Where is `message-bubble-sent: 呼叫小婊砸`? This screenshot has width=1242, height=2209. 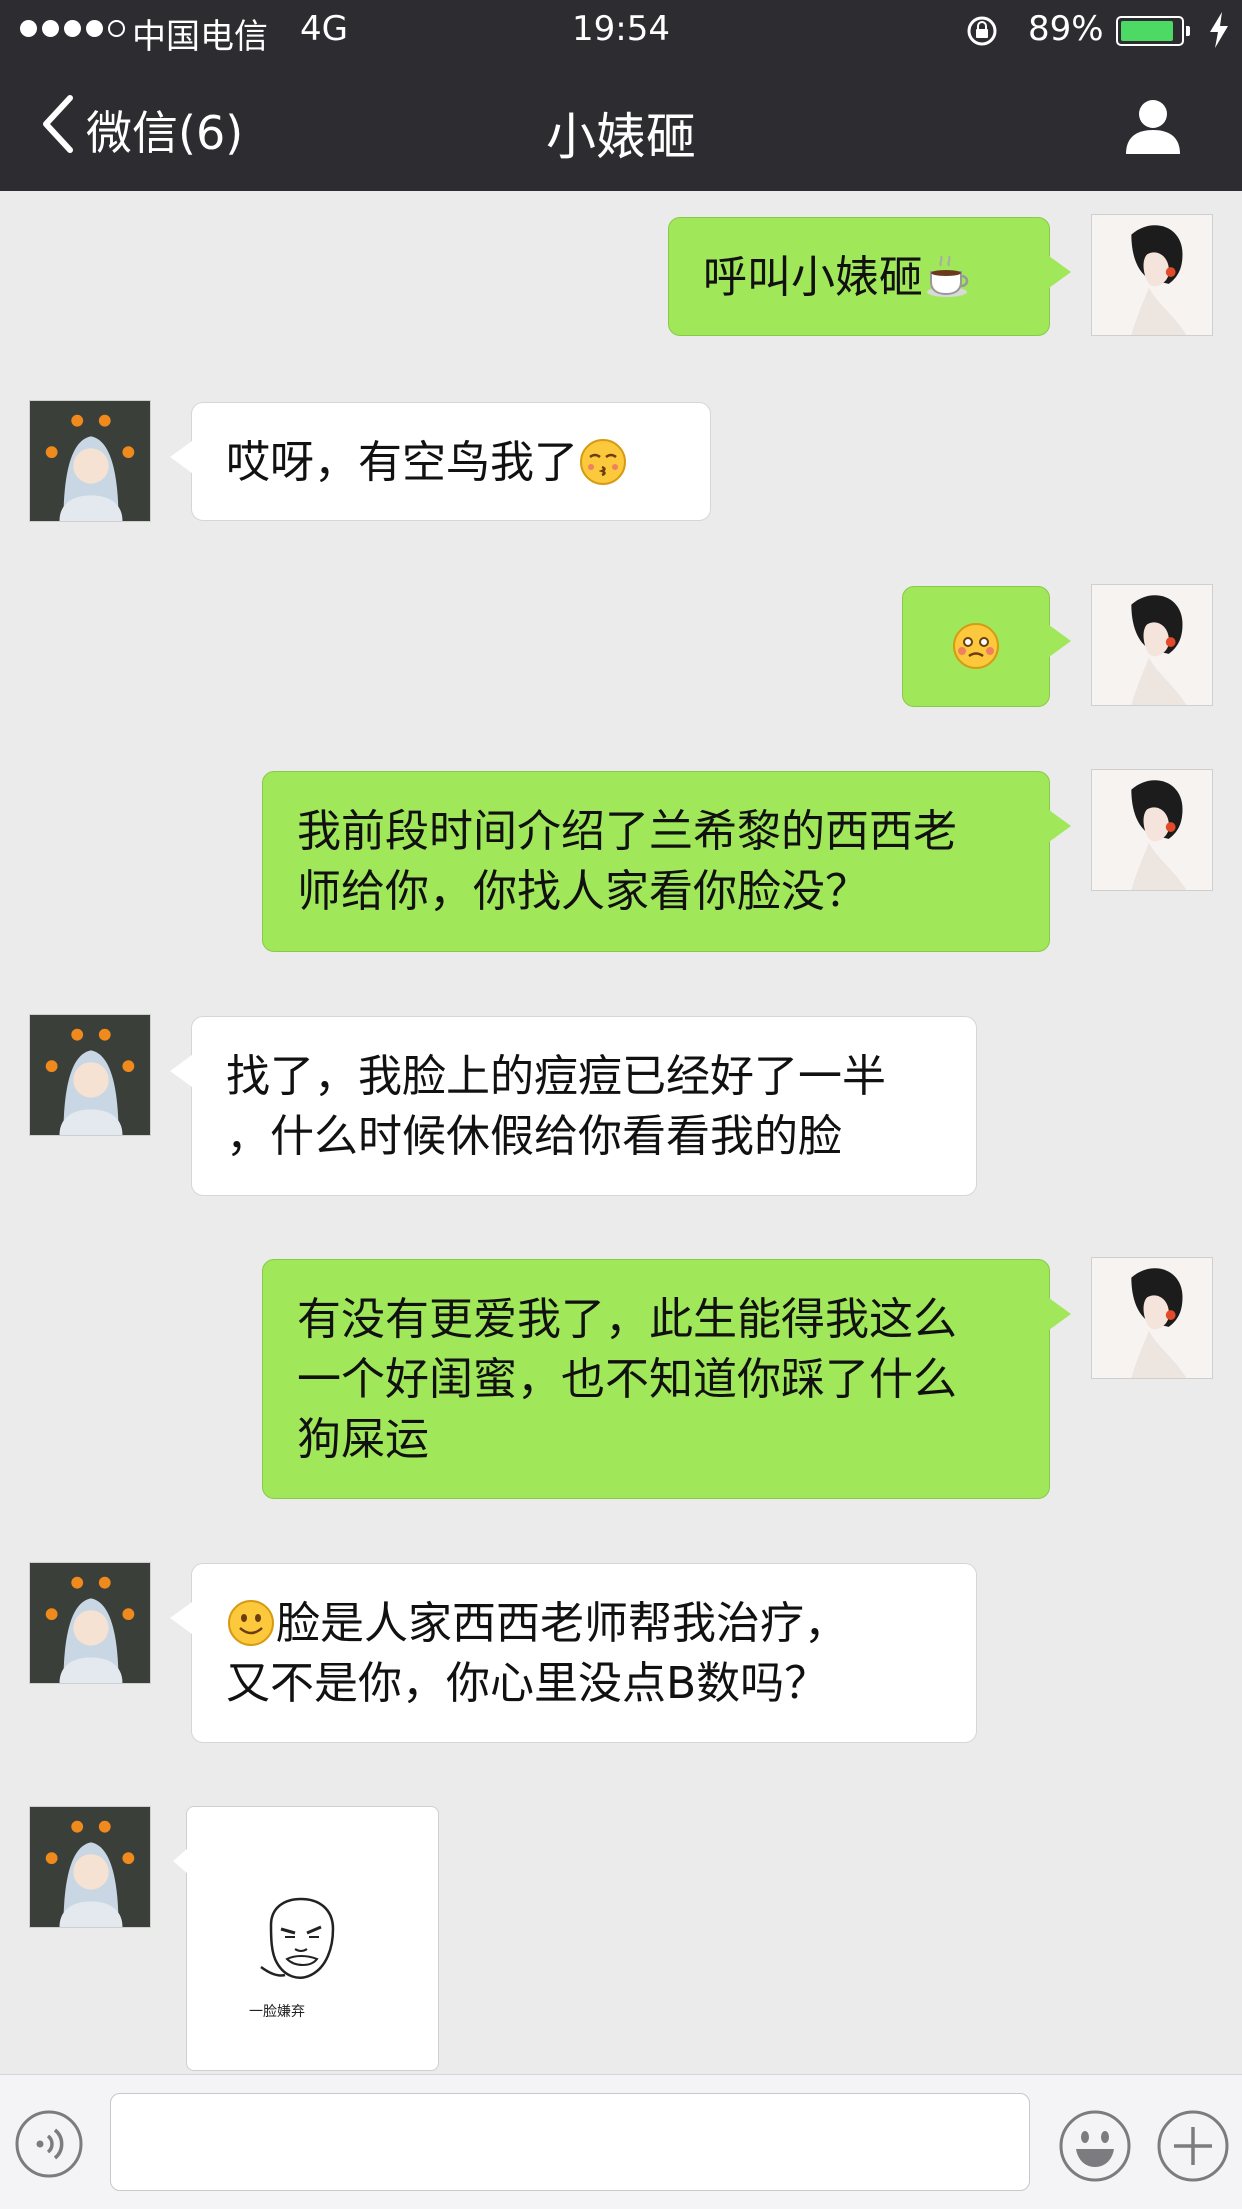
message-bubble-sent: 呼叫小婊砸 is located at coordinates (869, 276).